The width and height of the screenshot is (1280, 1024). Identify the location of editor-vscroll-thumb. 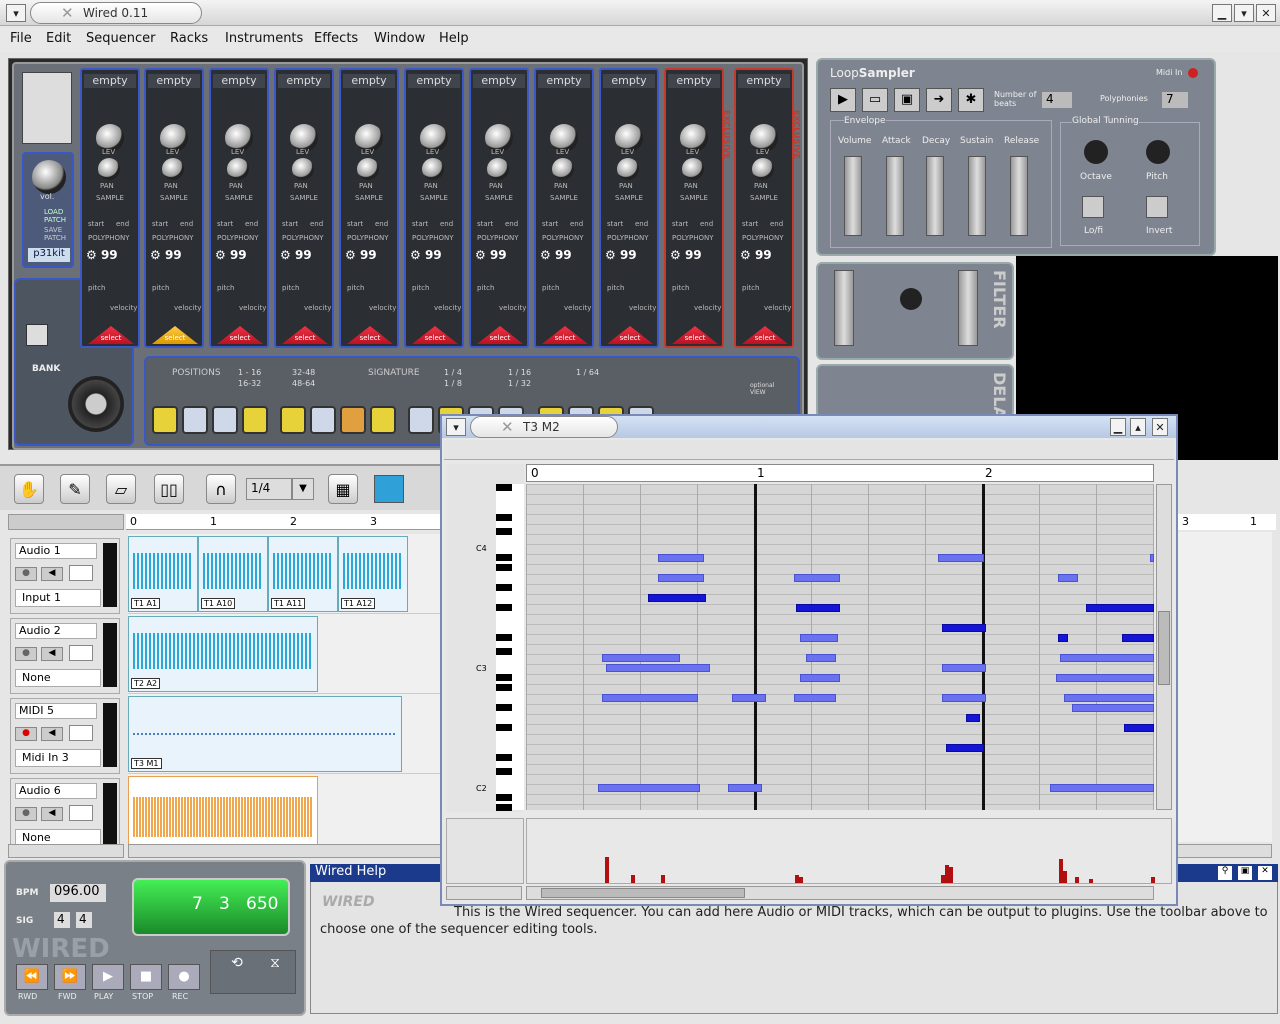
(1164, 648).